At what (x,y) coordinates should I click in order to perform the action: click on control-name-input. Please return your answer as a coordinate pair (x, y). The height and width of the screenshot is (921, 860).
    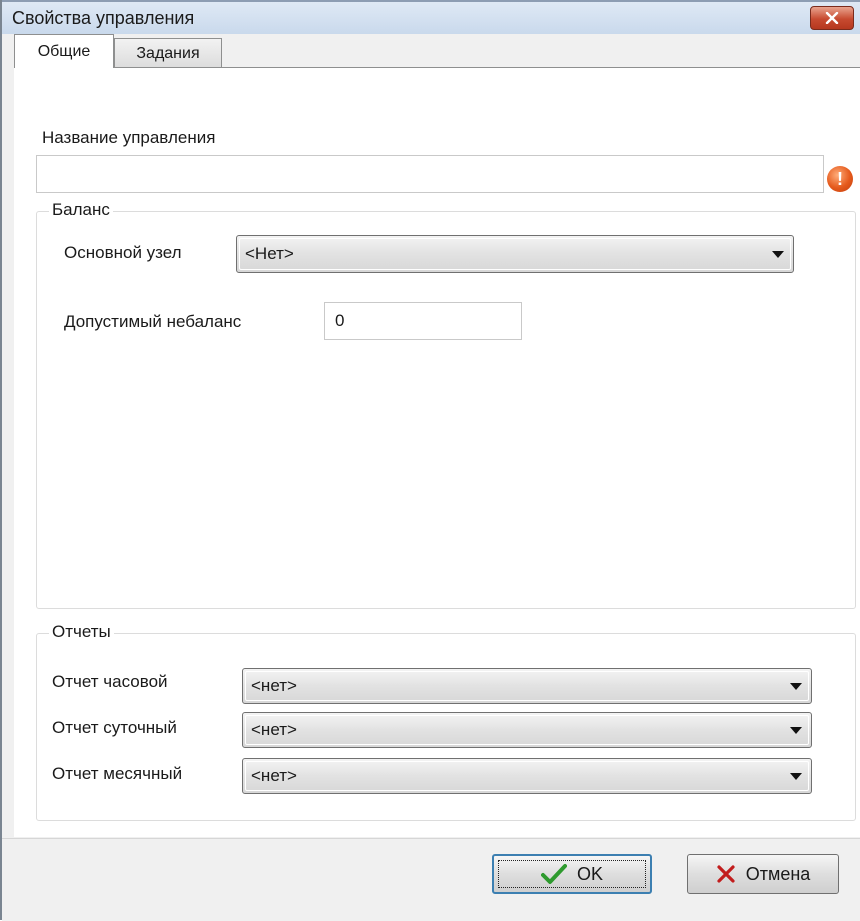
    Looking at the image, I should click on (430, 174).